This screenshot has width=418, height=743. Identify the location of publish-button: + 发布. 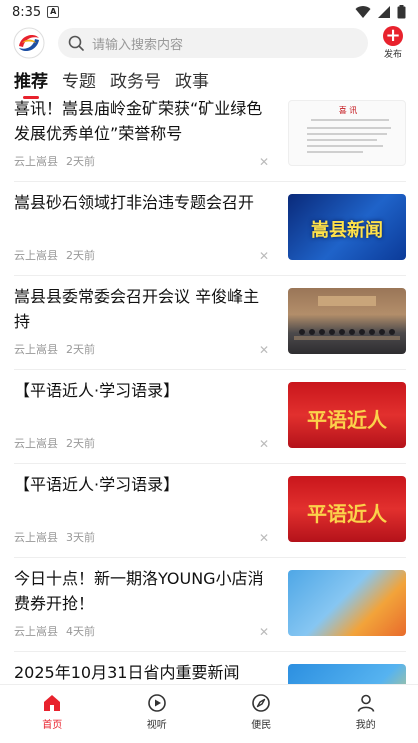
(393, 43).